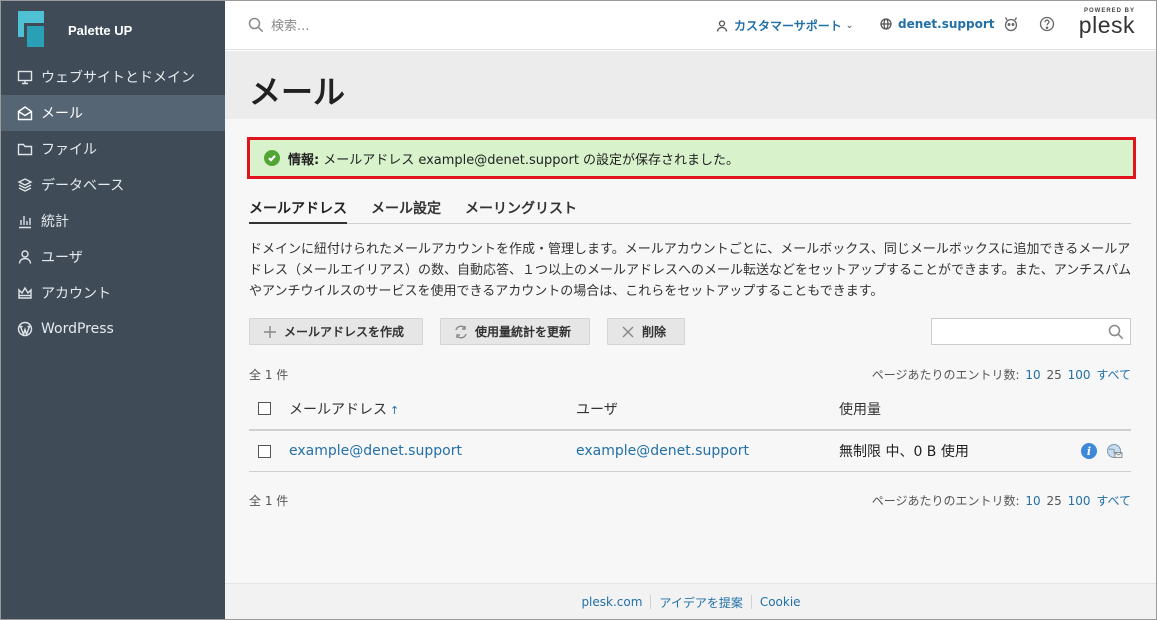 The image size is (1157, 620). What do you see at coordinates (112, 77) in the screenshot?
I see `sidebar-item-websites: ウェブサイトとドメイン` at bounding box center [112, 77].